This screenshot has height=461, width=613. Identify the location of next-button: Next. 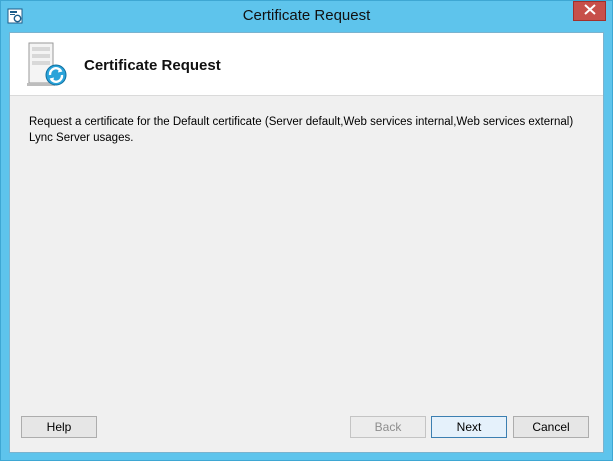
(469, 427).